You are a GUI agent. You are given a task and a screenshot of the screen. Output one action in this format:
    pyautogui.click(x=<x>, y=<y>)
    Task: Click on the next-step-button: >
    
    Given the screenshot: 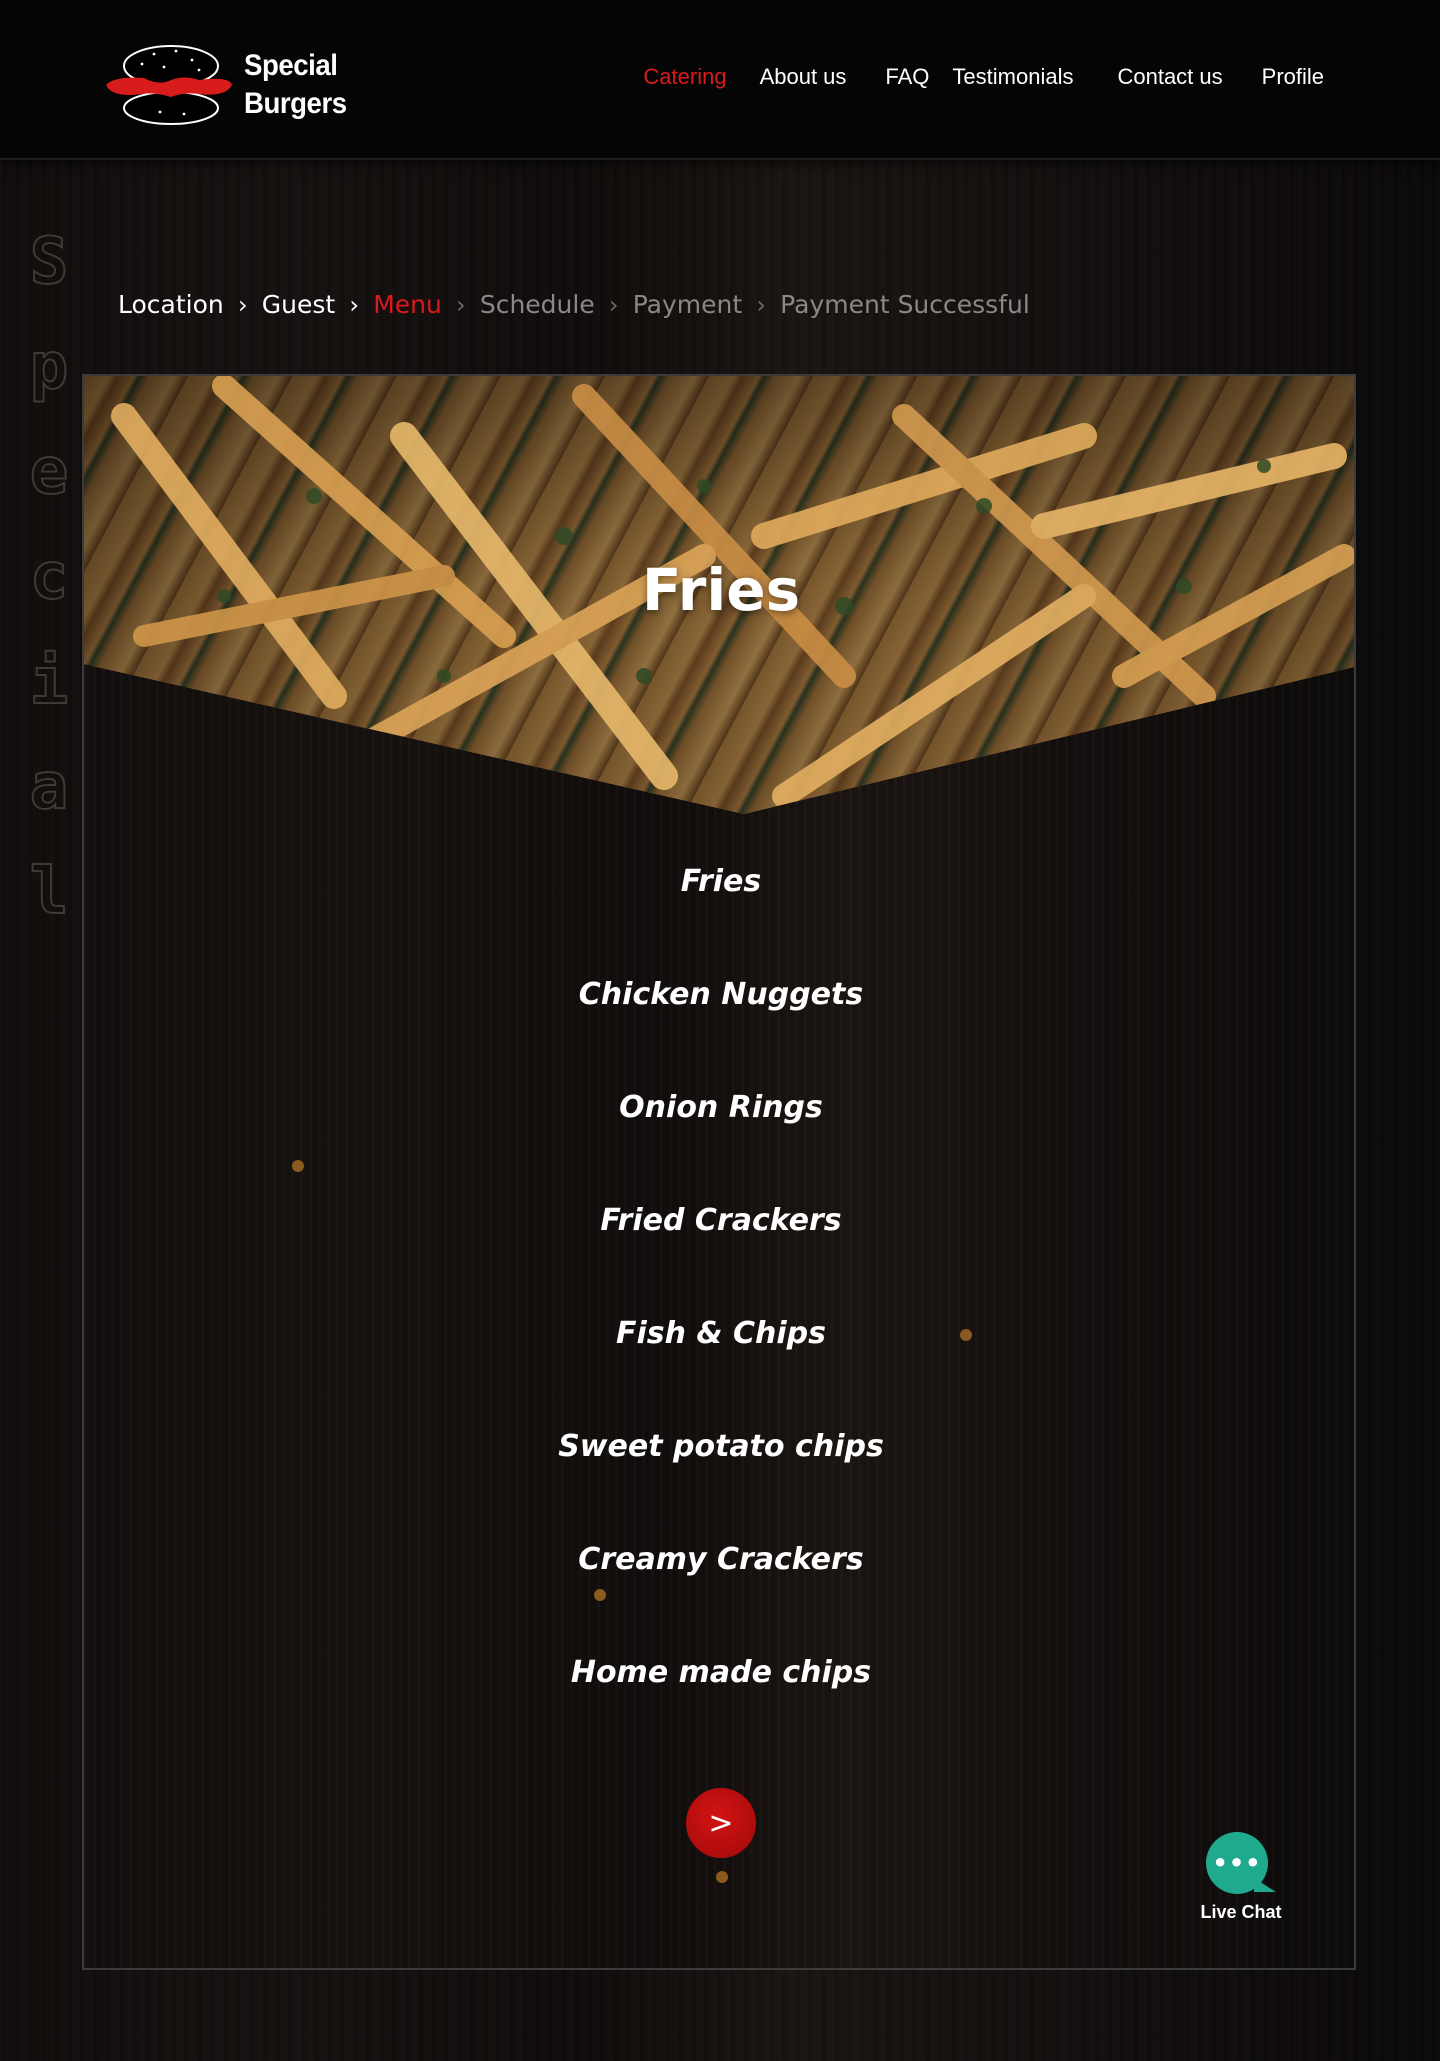 What is the action you would take?
    pyautogui.click(x=721, y=1823)
    